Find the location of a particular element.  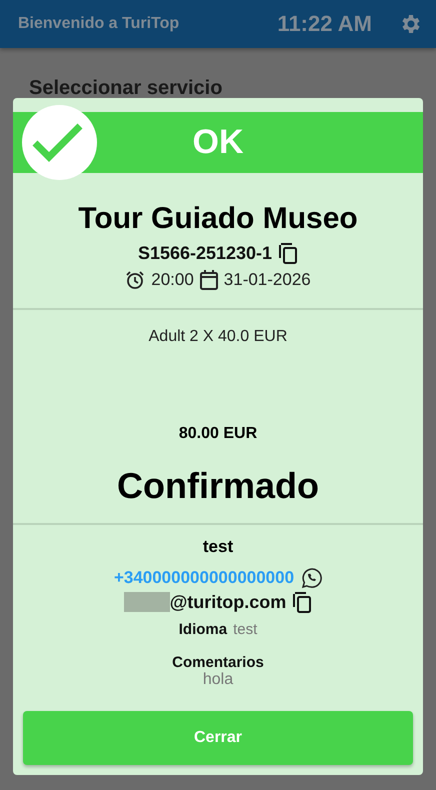

alarm-clock-icon is located at coordinates (135, 280).